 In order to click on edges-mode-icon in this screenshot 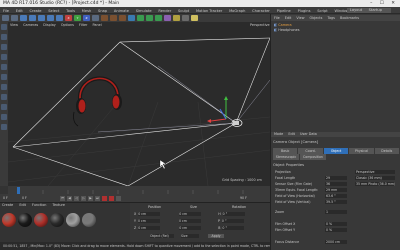, I will do `click(4, 77)`.